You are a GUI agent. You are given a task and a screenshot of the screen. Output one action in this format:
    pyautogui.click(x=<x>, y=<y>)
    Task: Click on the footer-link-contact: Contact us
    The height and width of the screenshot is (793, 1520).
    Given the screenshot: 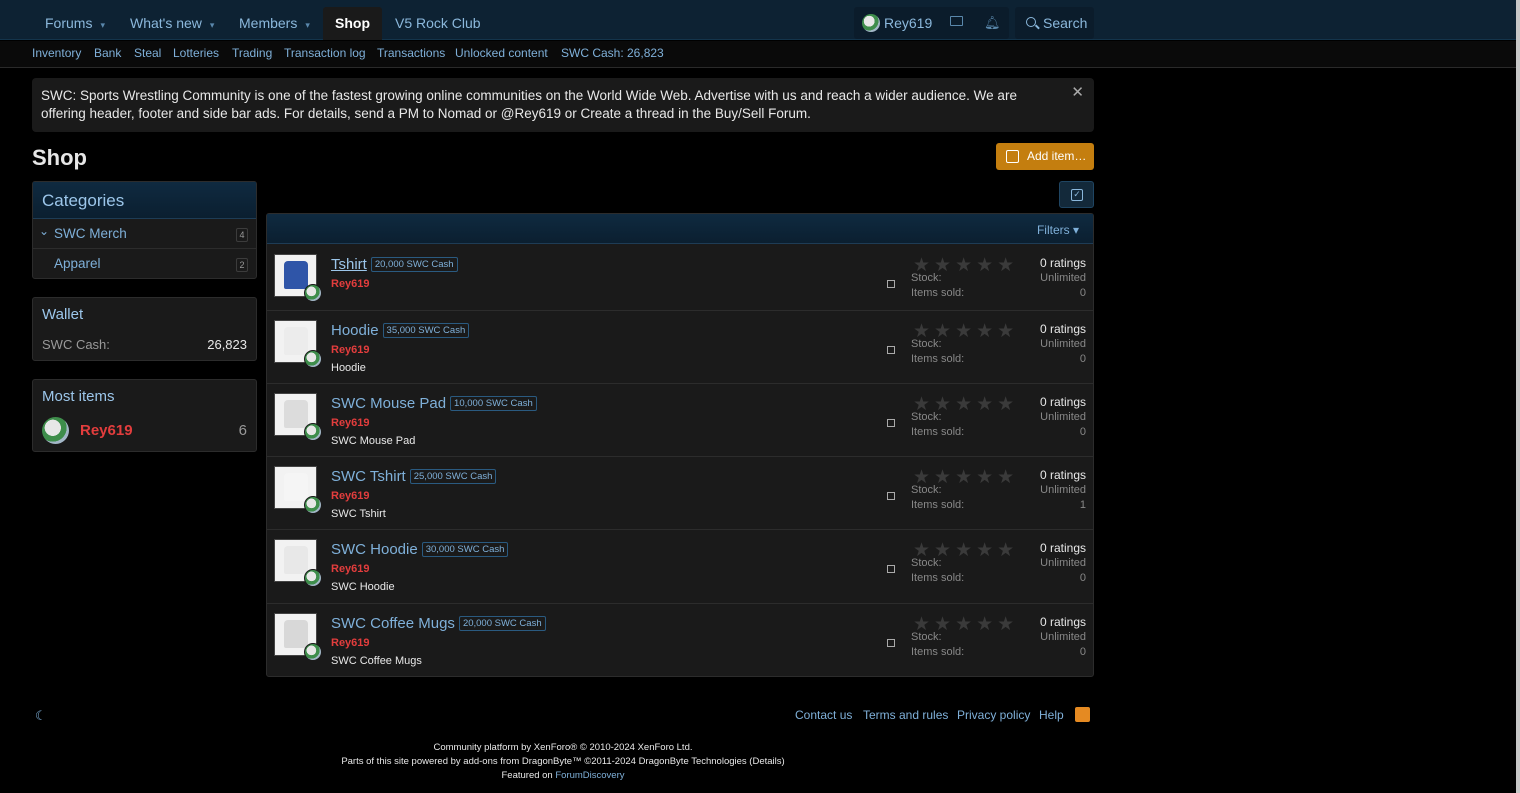 What is the action you would take?
    pyautogui.click(x=823, y=715)
    